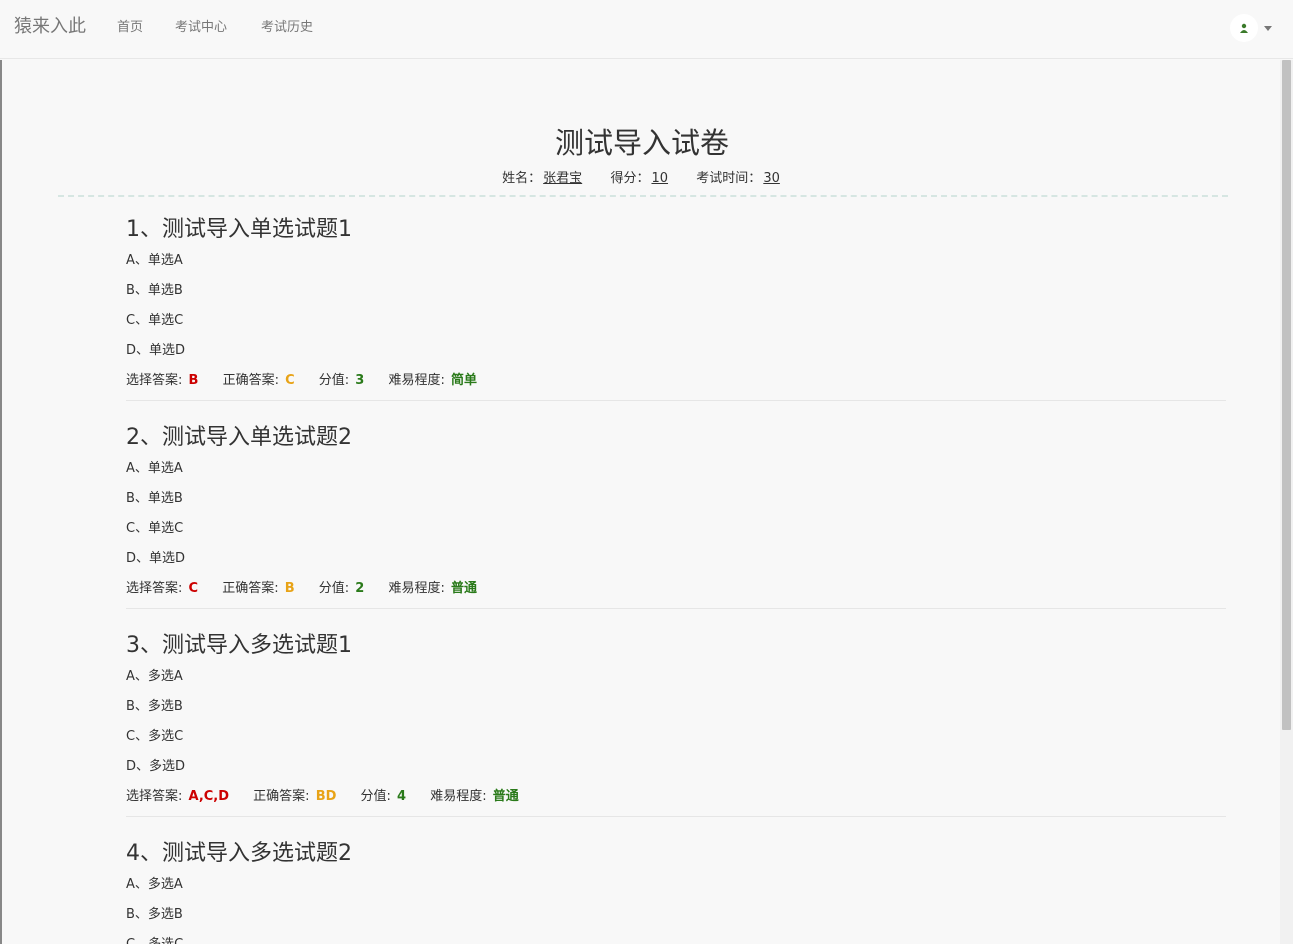 The width and height of the screenshot is (1293, 944). What do you see at coordinates (1286, 395) in the screenshot?
I see `scrollbar-thumb` at bounding box center [1286, 395].